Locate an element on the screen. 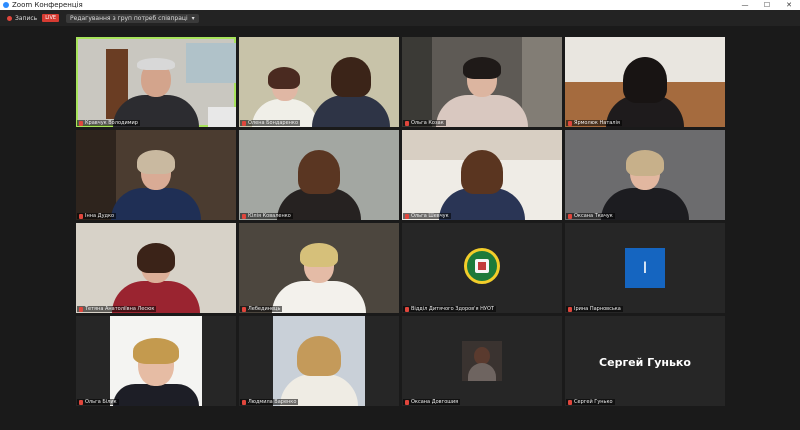 The width and height of the screenshot is (800, 430). participant-tile: Відділ Дитячого Здоров'я НУОТ is located at coordinates (482, 268).